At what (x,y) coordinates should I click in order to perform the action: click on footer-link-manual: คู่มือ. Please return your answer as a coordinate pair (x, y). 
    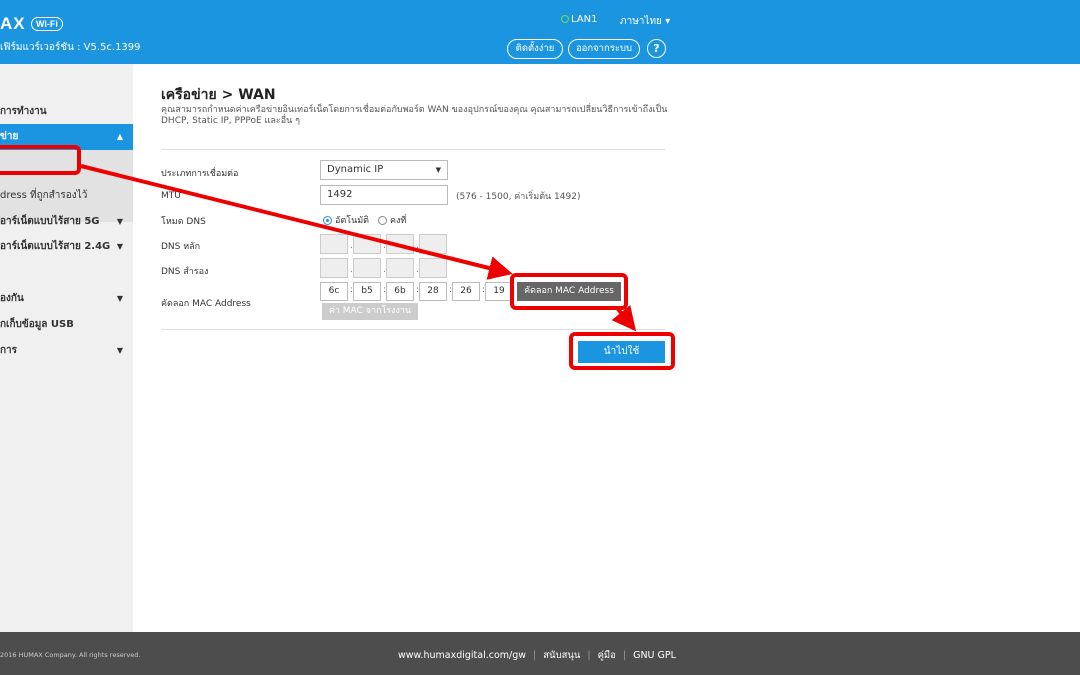
    Looking at the image, I should click on (607, 655).